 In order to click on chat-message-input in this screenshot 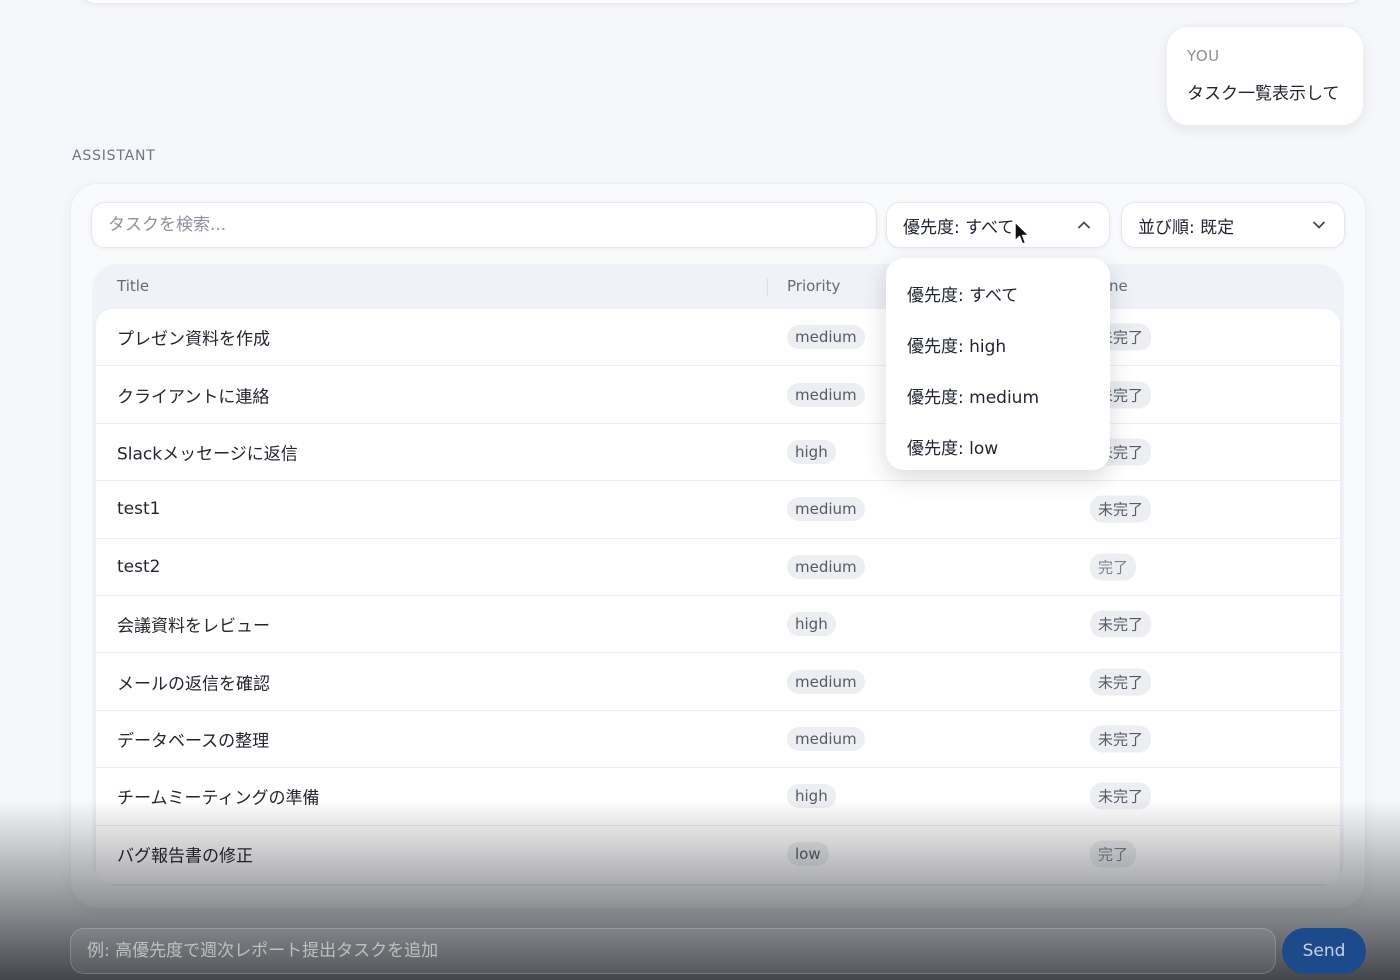, I will do `click(673, 951)`.